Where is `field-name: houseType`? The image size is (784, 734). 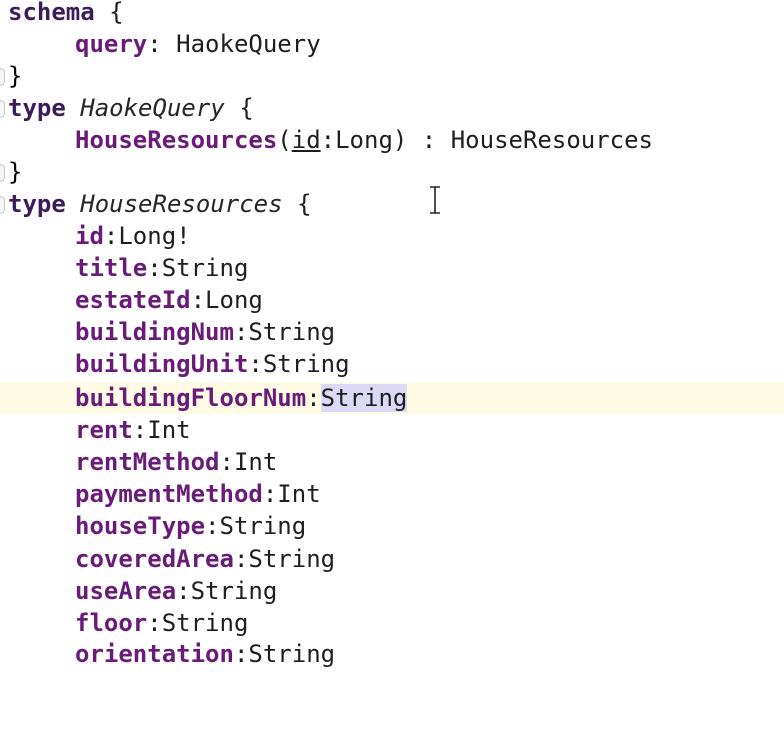
field-name: houseType is located at coordinates (140, 526).